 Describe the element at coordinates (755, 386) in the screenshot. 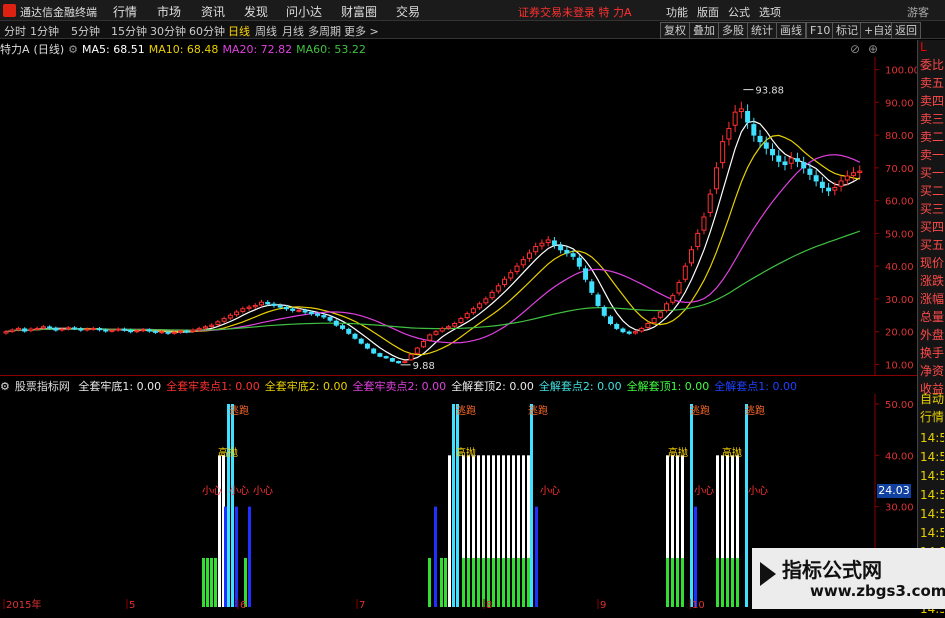

I see `indicator-value: 全解套点1: 0.00` at that location.